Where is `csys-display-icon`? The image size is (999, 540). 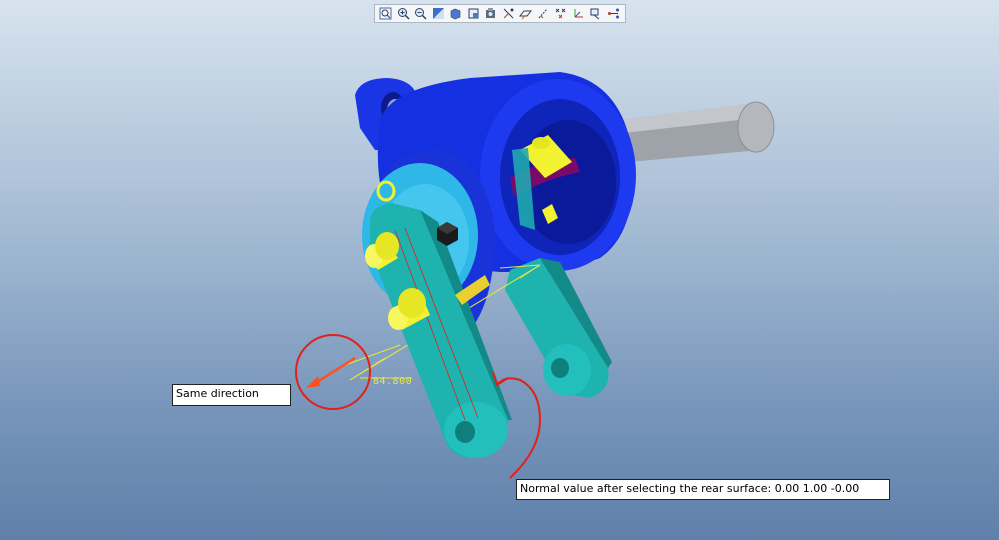
csys-display-icon is located at coordinates (578, 13).